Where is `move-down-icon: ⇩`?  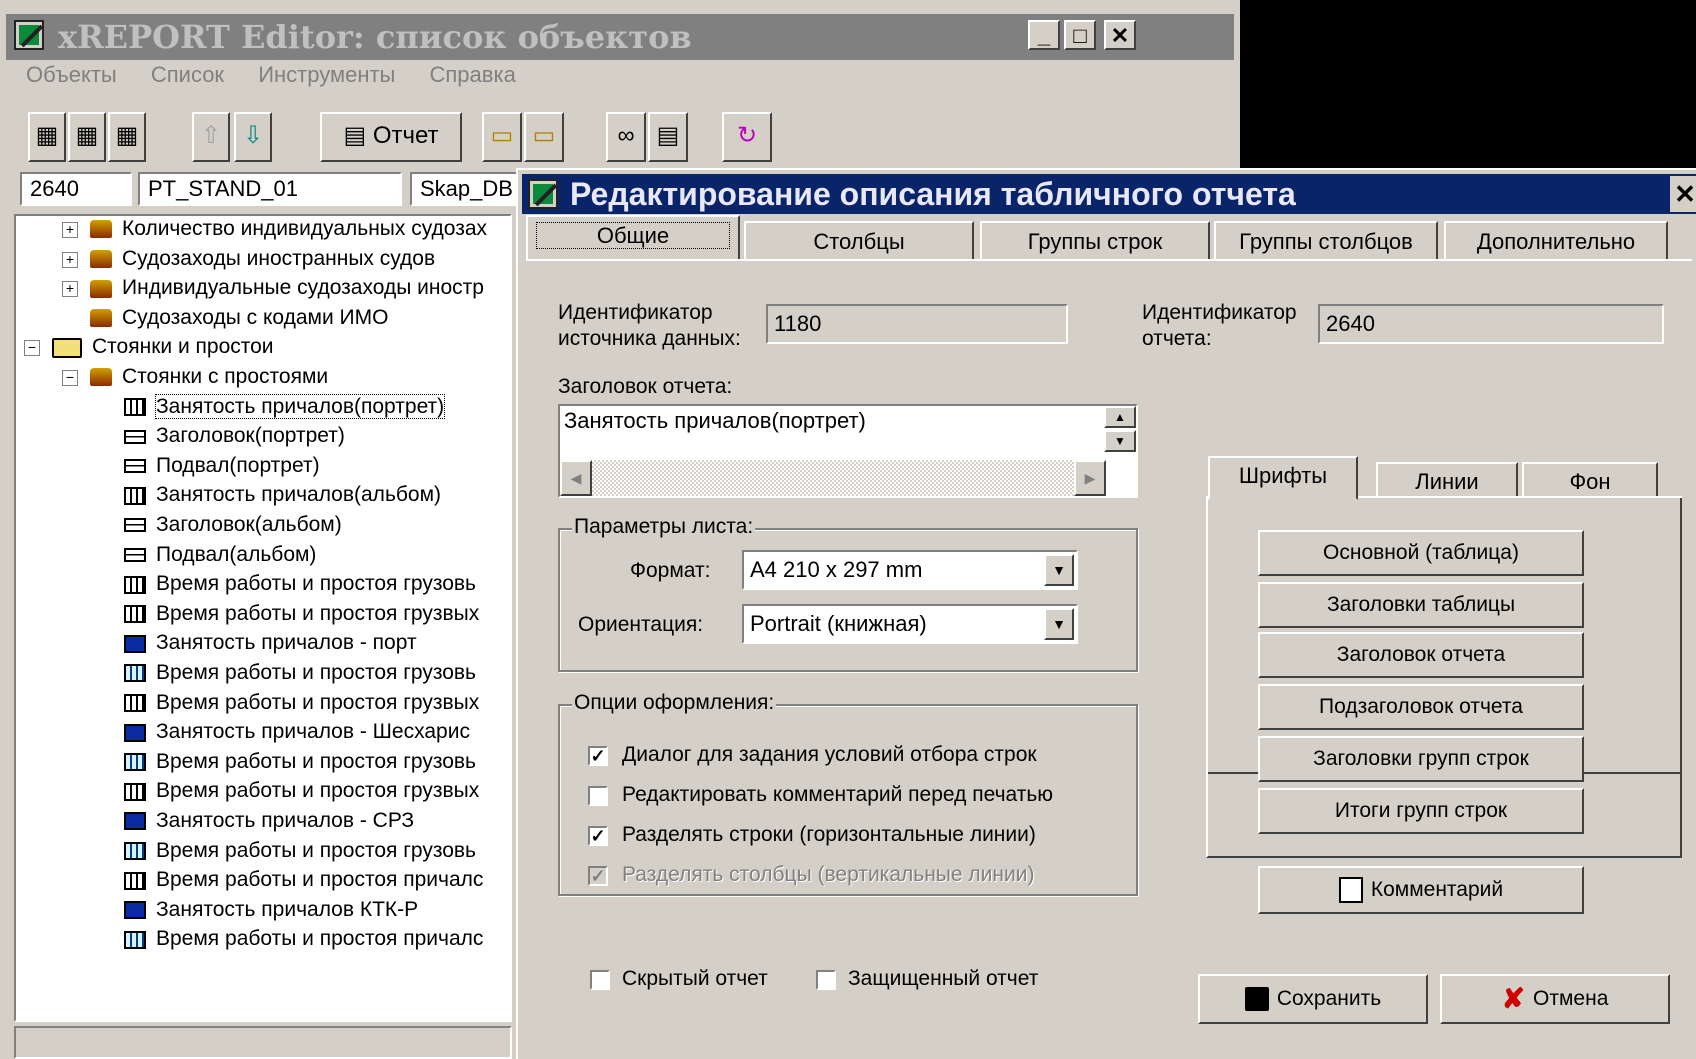
move-down-icon: ⇩ is located at coordinates (253, 137).